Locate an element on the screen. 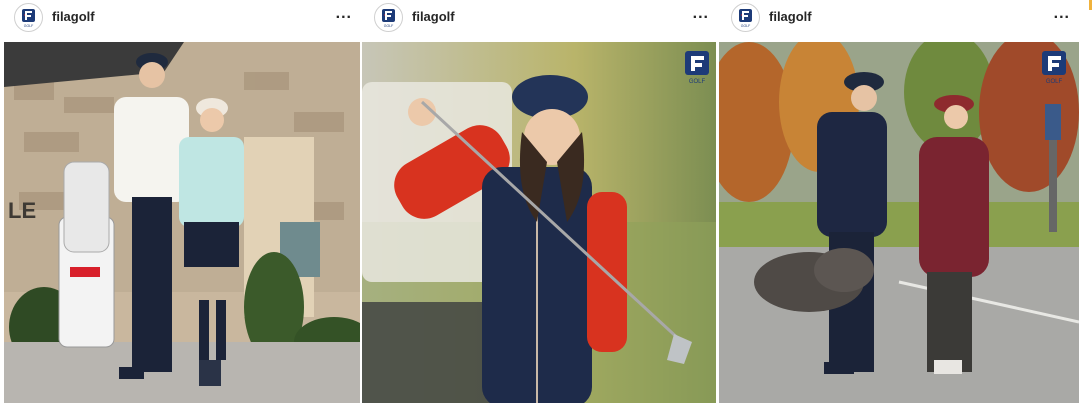  wall-sign-text: LE is located at coordinates (22, 210).